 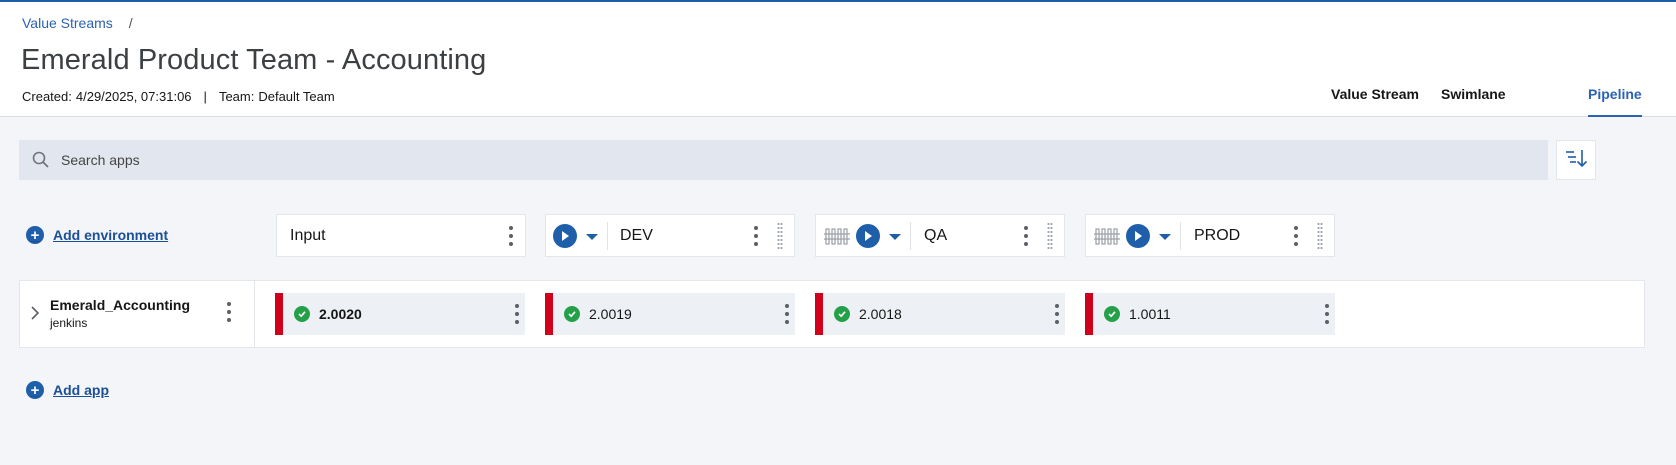 I want to click on version-label: 2.0018, so click(x=880, y=314).